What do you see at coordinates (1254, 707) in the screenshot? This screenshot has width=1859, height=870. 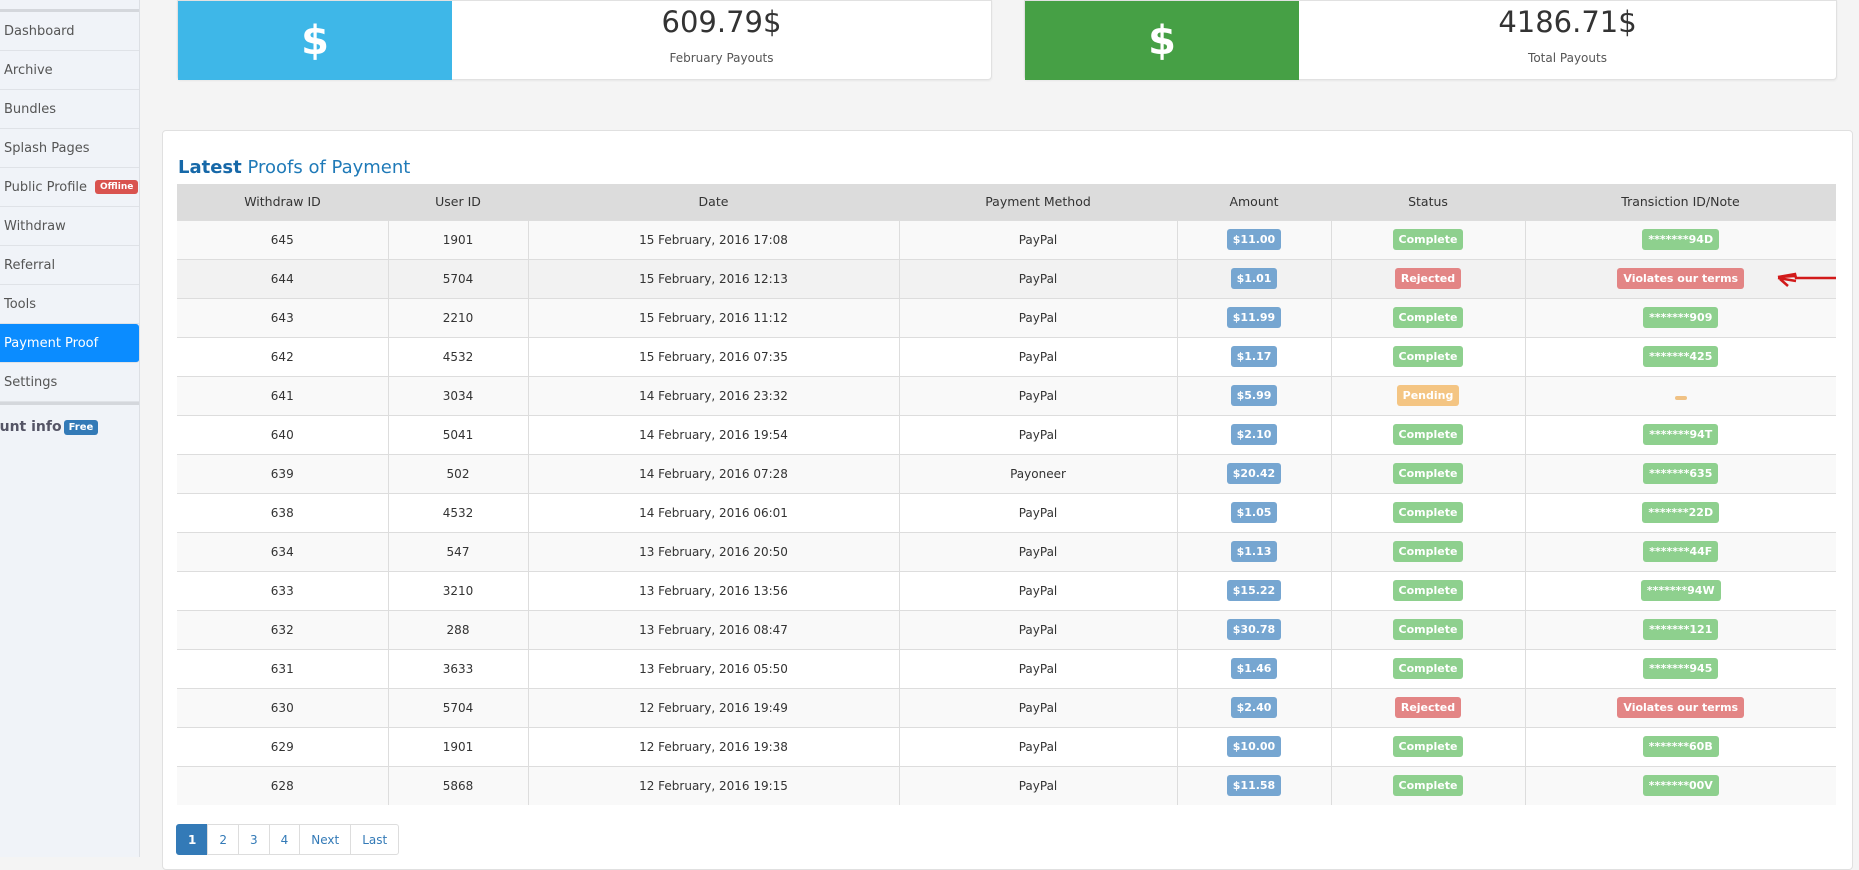 I see `amount-label: $2.40` at bounding box center [1254, 707].